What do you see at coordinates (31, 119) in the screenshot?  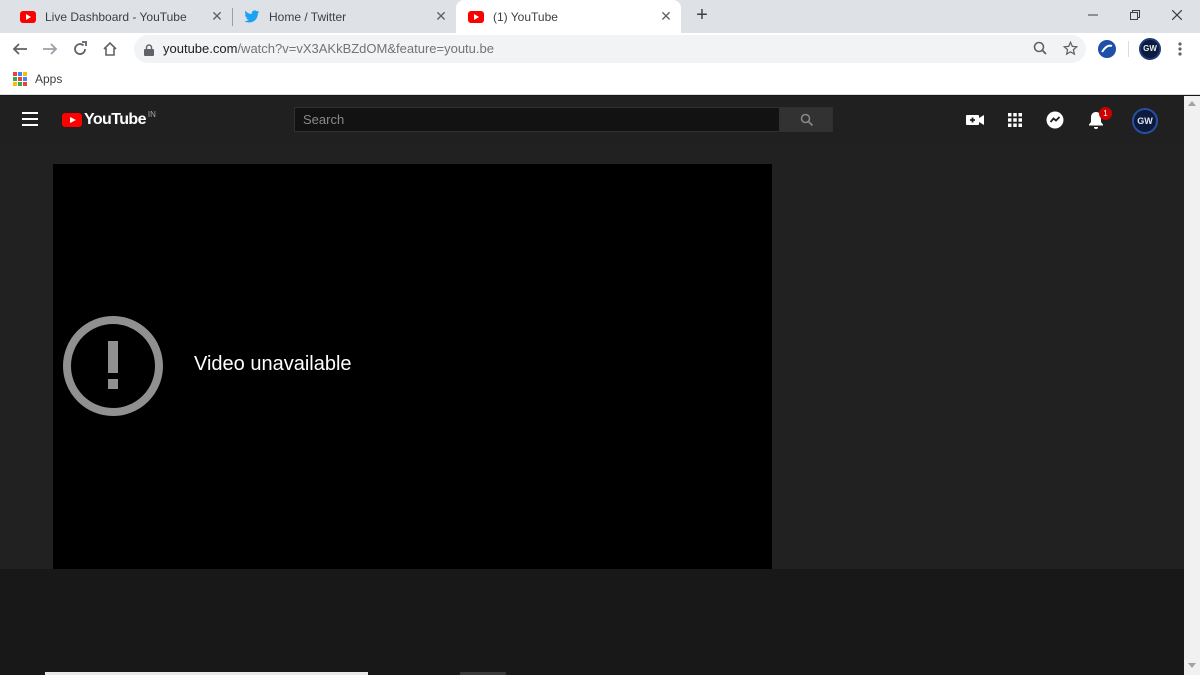 I see `menu-hamburger-icon` at bounding box center [31, 119].